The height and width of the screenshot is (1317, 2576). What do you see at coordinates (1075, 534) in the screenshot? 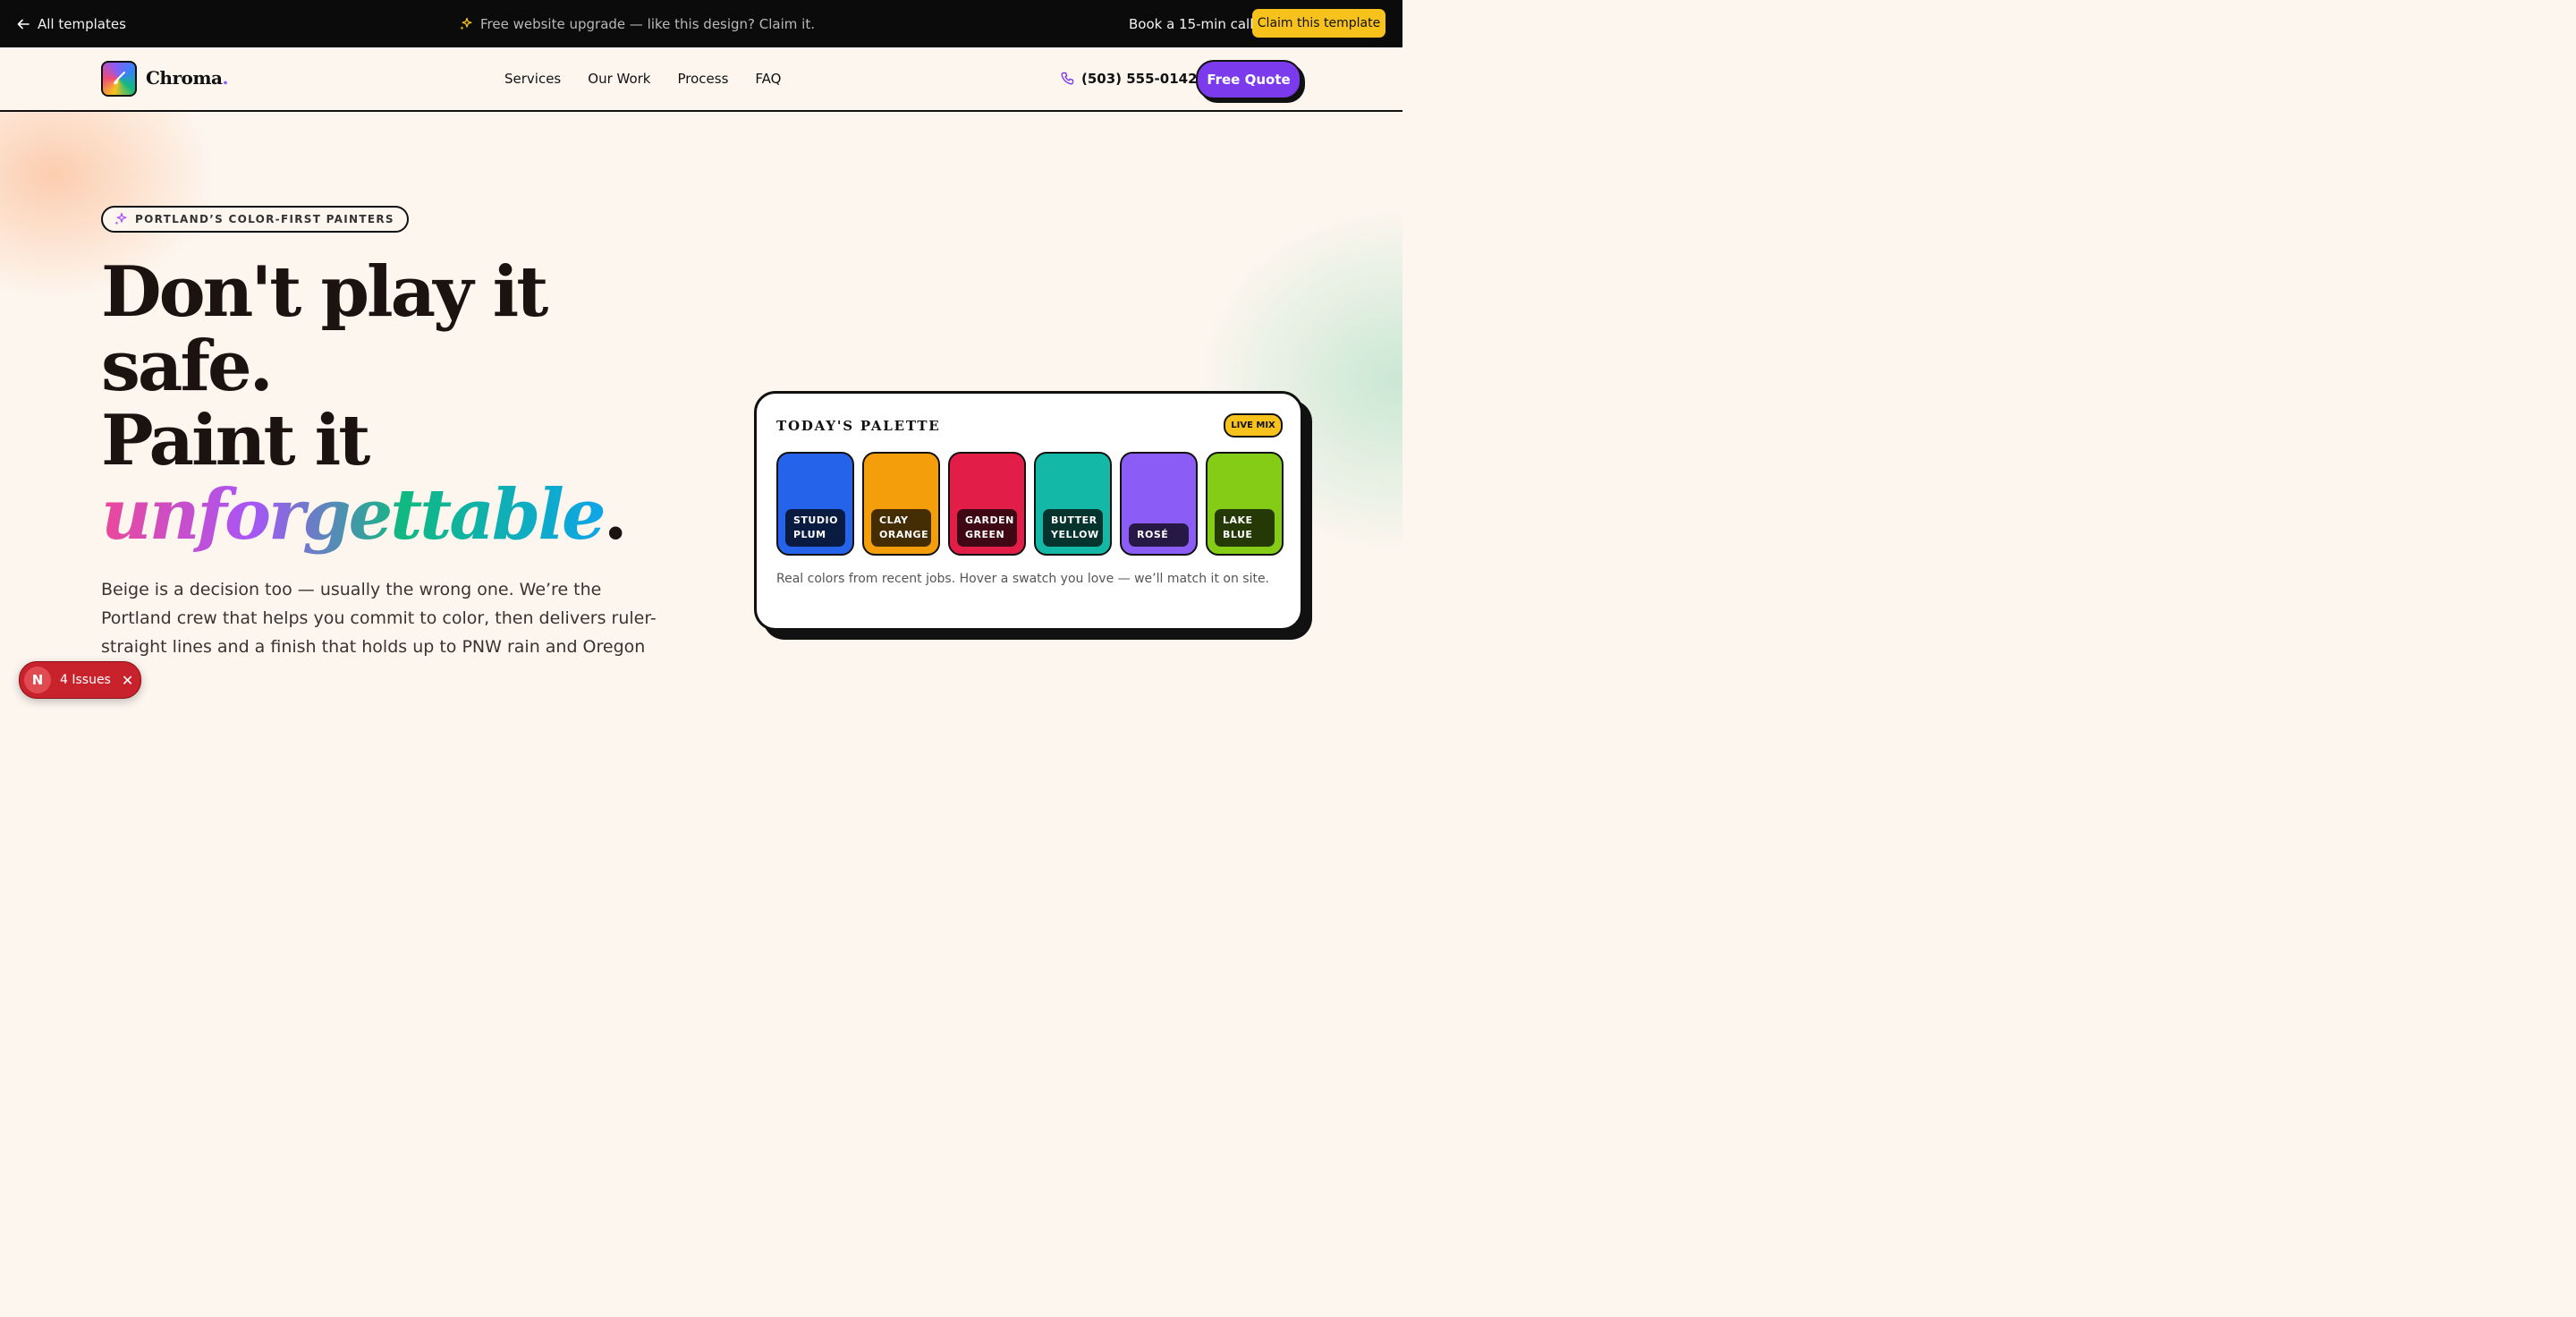
I see `swatch-label-line-2: YELLOW` at bounding box center [1075, 534].